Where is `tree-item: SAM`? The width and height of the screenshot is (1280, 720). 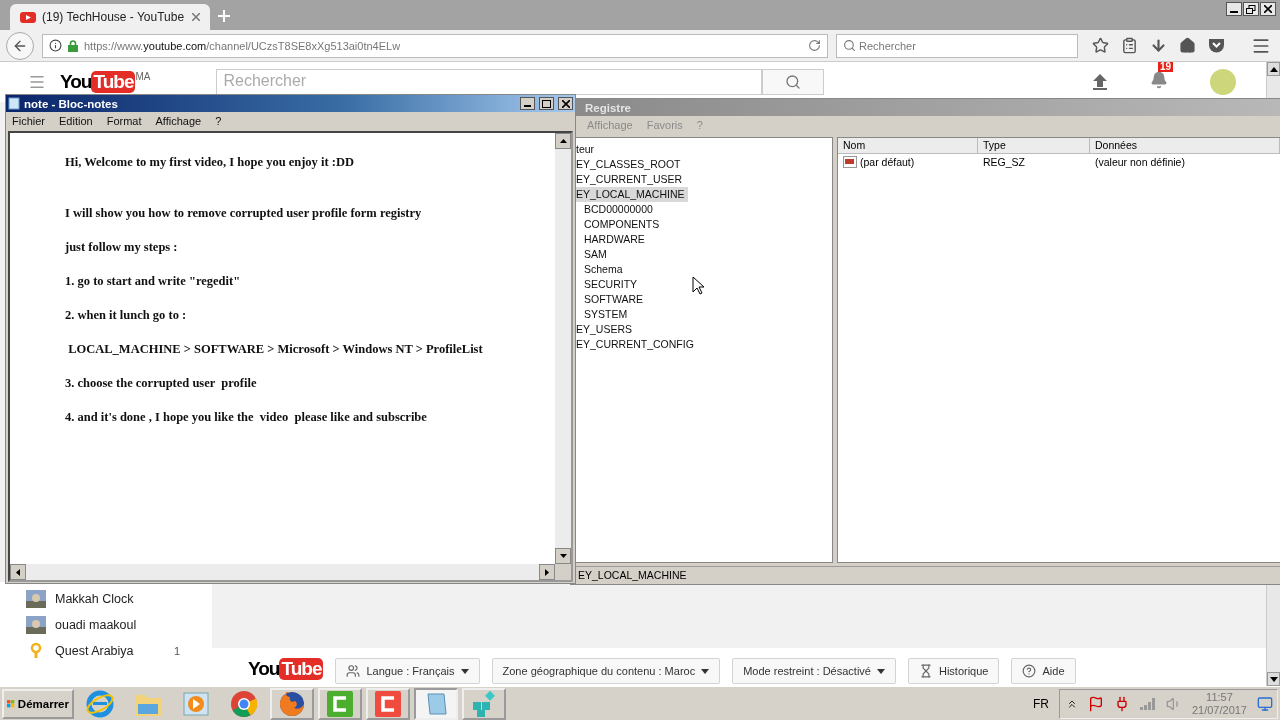
tree-item: SAM is located at coordinates (597, 254).